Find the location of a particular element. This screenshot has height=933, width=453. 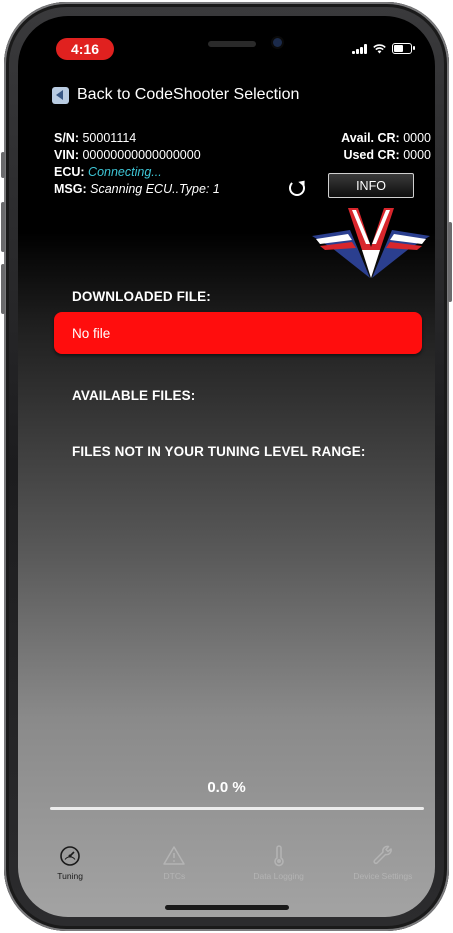

brand-logo is located at coordinates (371, 243).